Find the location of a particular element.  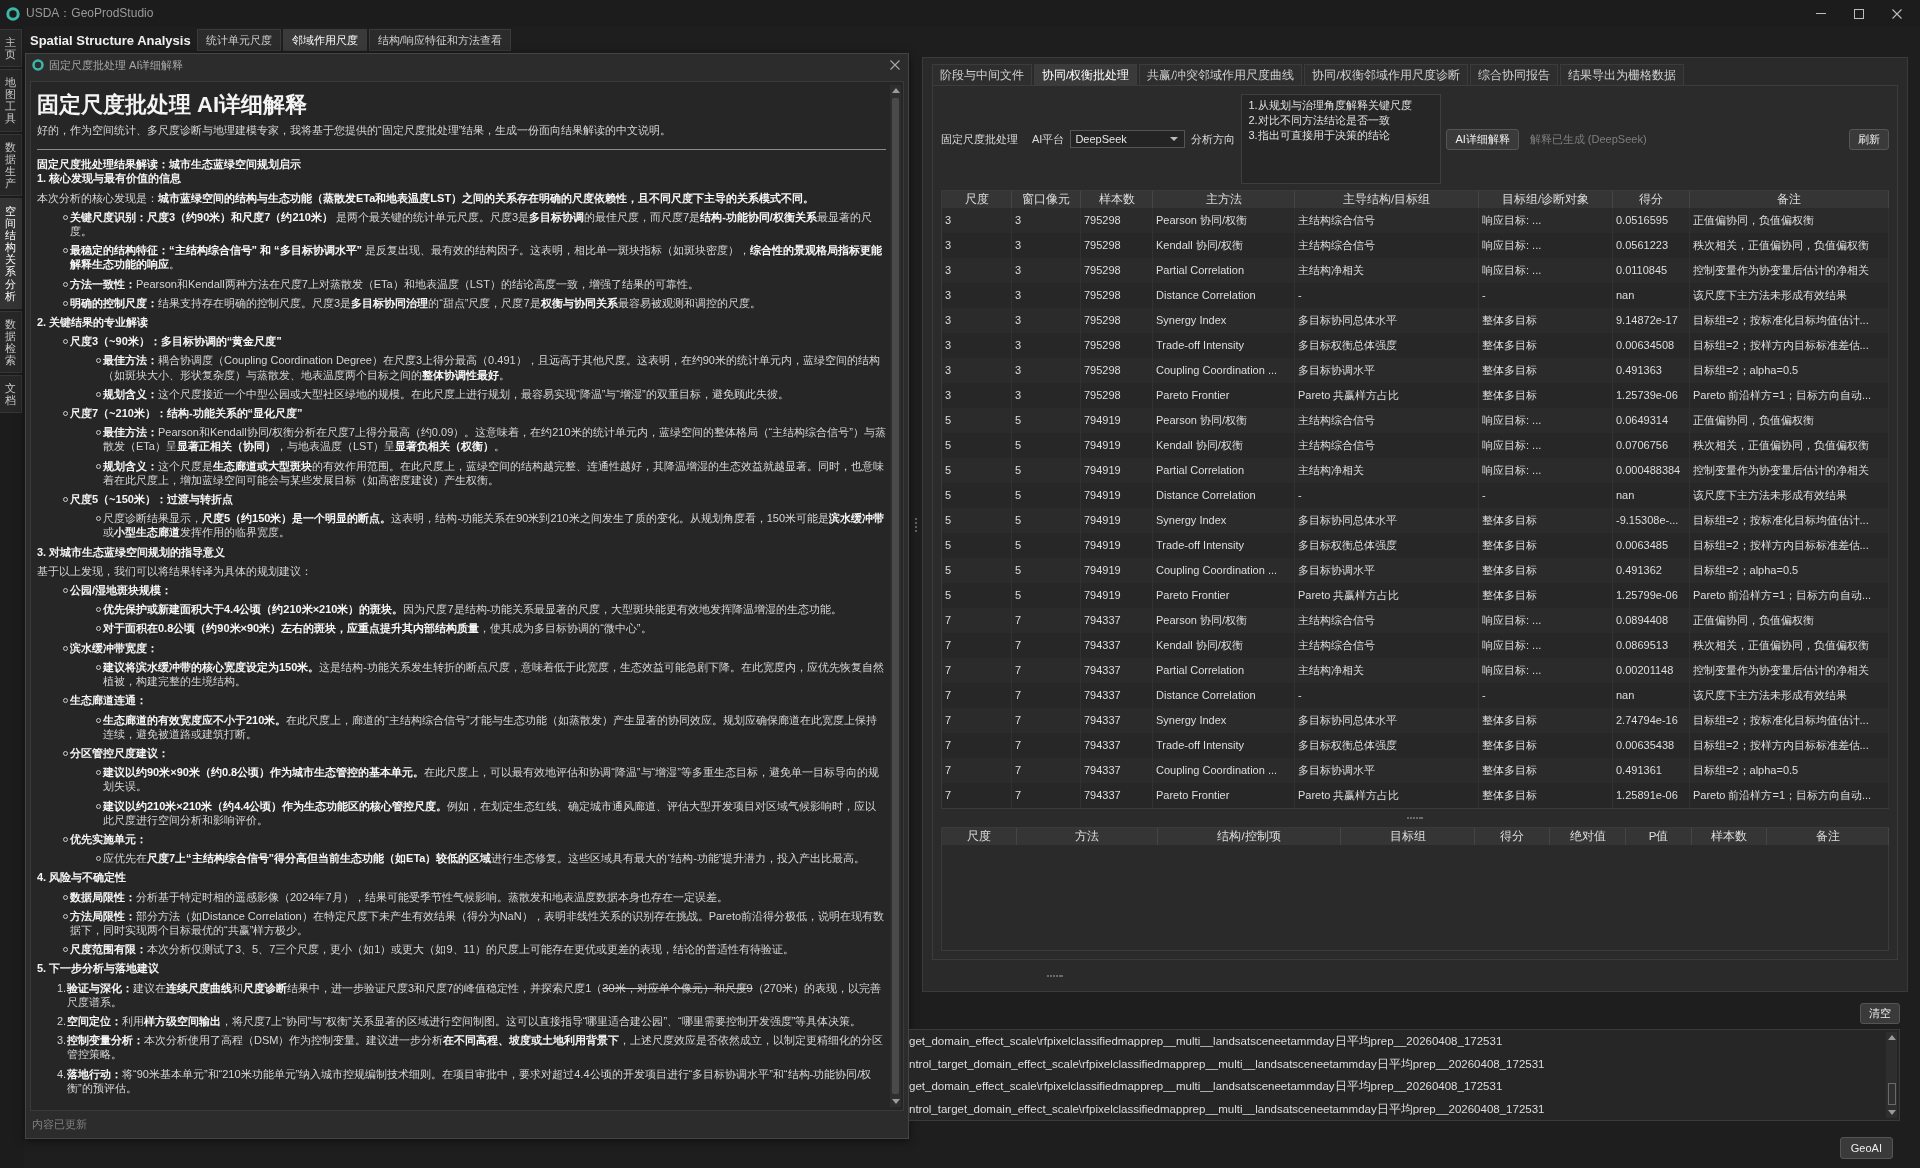

table-cell: Pareto 共赢样方占比 is located at coordinates (1387, 795).